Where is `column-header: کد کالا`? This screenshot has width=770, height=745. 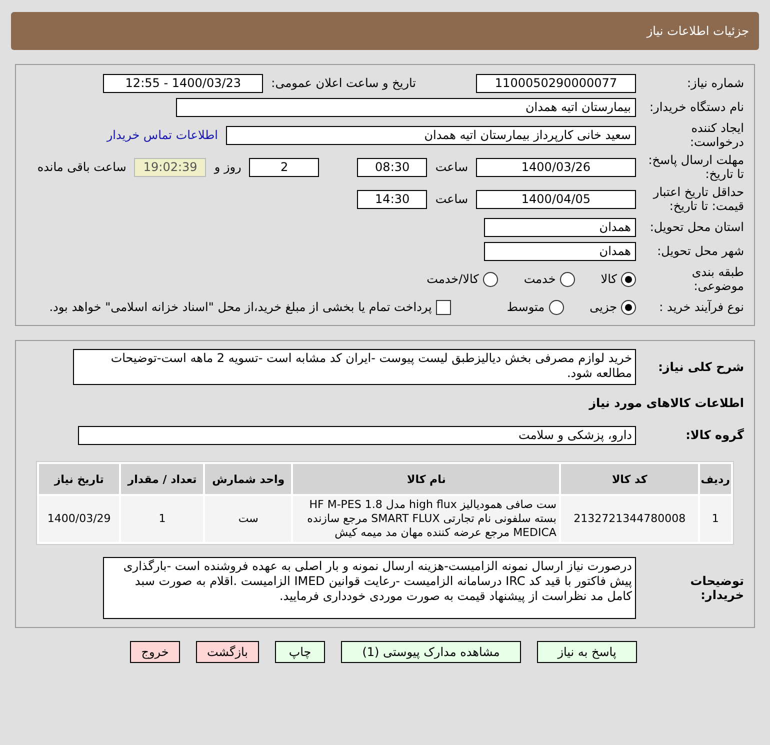
column-header: کد کالا is located at coordinates (629, 479).